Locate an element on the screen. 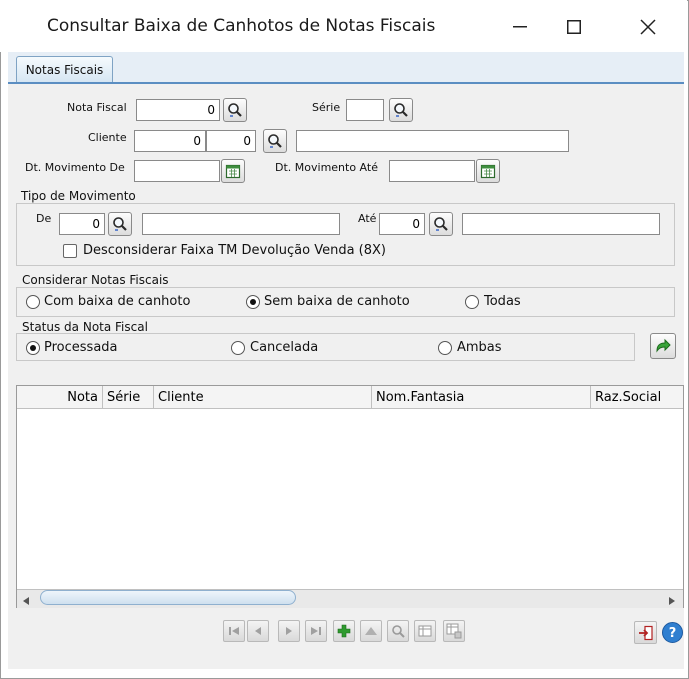 The width and height of the screenshot is (689, 679). nota-fiscal-label: Nota Fiscal is located at coordinates (97, 107).